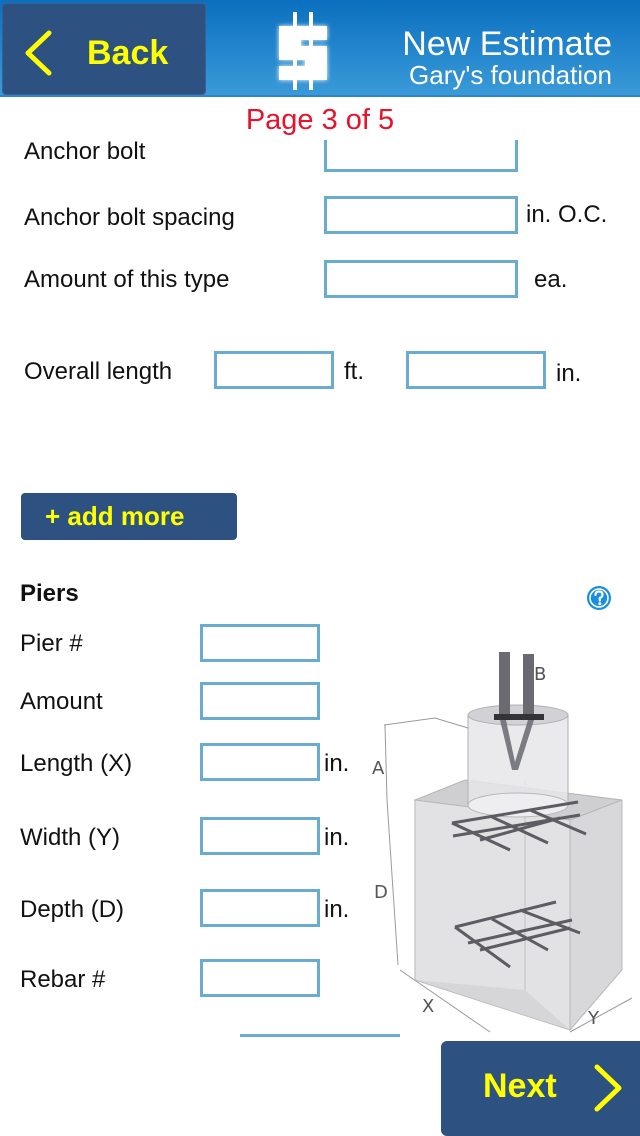 This screenshot has width=640, height=1136. Describe the element at coordinates (320, 158) in the screenshot. I see `scrolled-row-anchor-bolt: Anchor bolt` at that location.